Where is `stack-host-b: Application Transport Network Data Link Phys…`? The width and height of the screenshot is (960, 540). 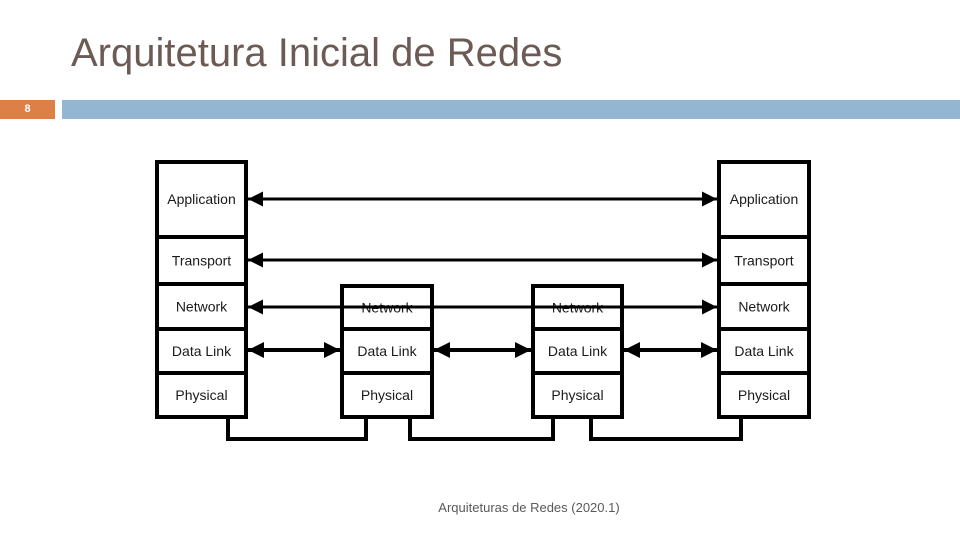 stack-host-b: Application Transport Network Data Link Phys… is located at coordinates (764, 289).